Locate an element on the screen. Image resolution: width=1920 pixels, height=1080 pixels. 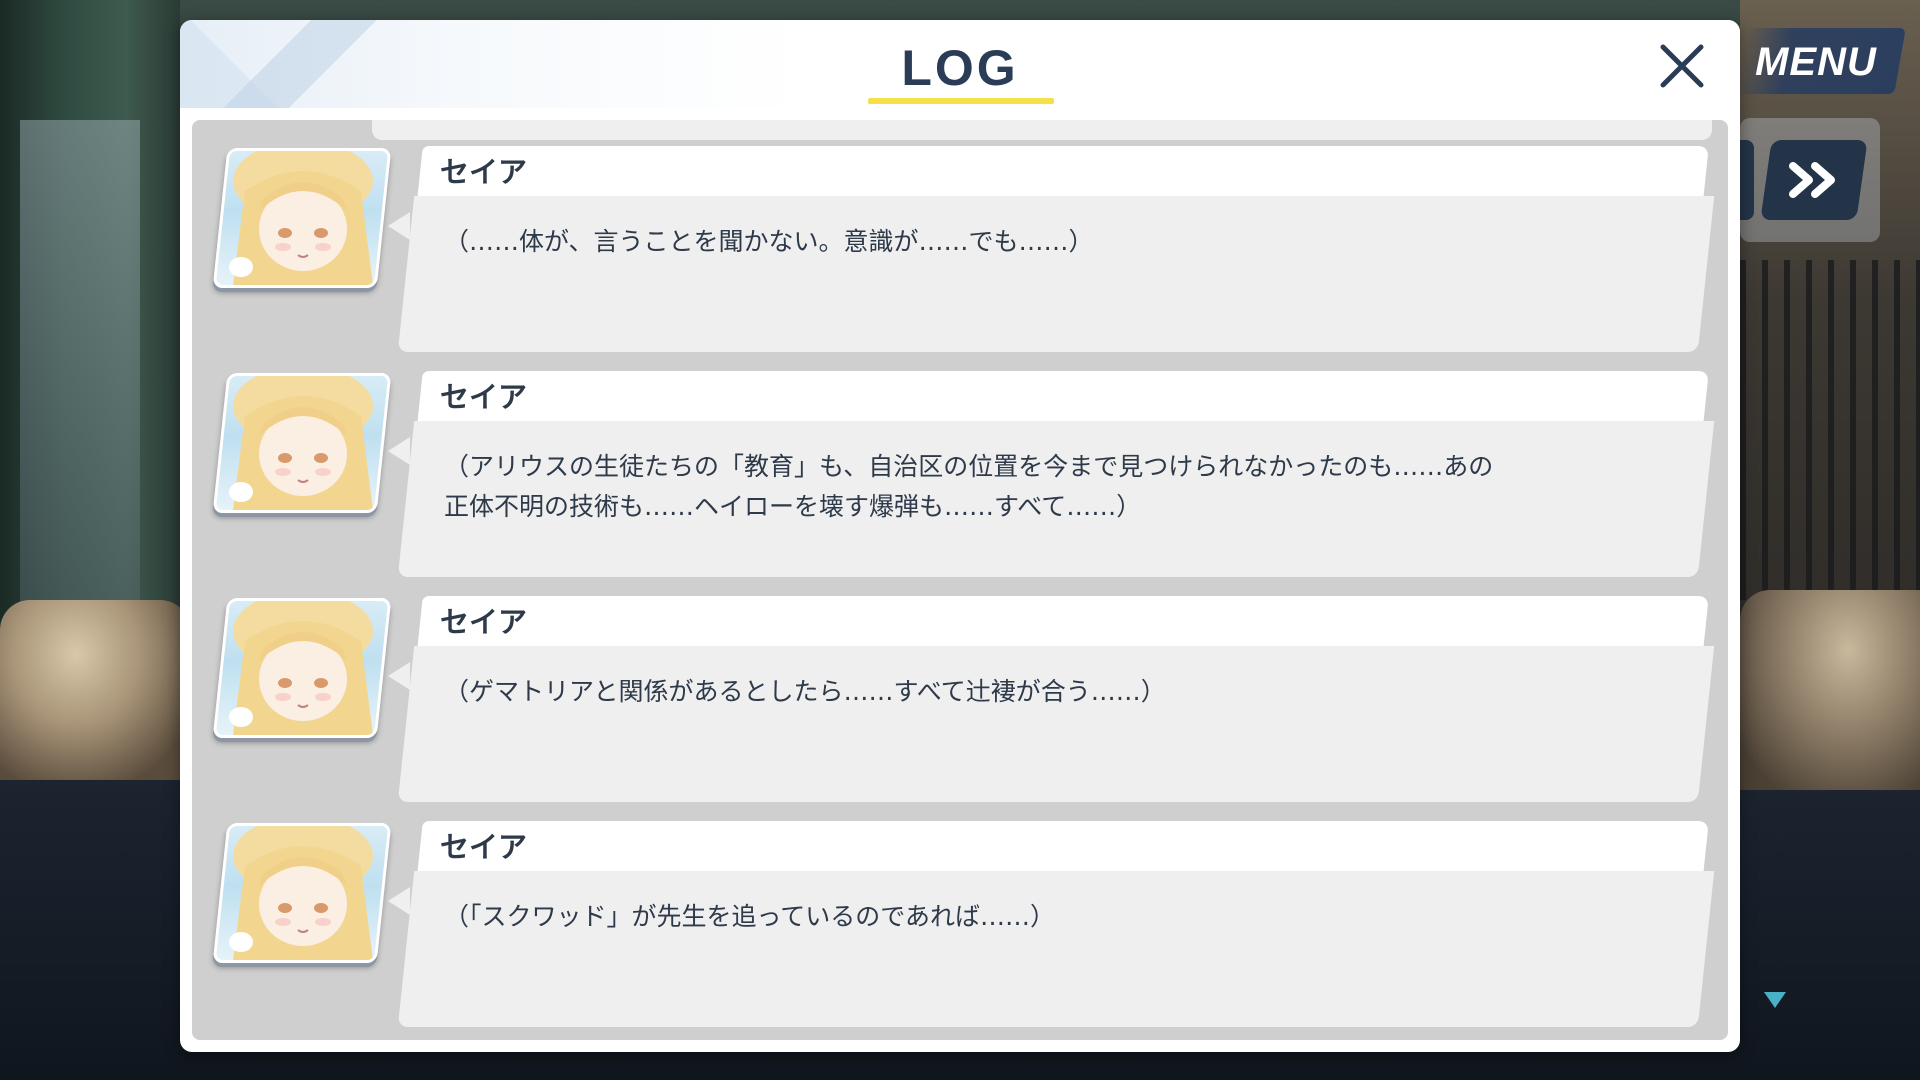
previous-entry-edge is located at coordinates (1042, 130).